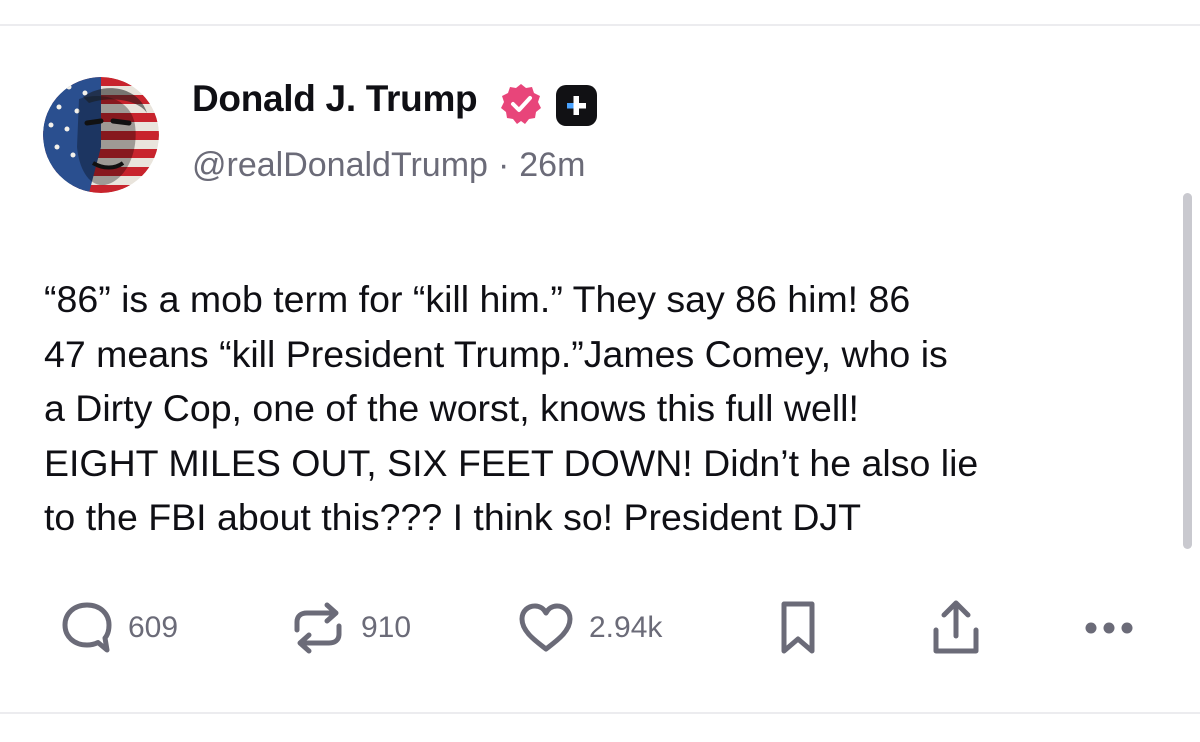 The width and height of the screenshot is (1200, 742). Describe the element at coordinates (119, 628) in the screenshot. I see `reply-button: 609` at that location.